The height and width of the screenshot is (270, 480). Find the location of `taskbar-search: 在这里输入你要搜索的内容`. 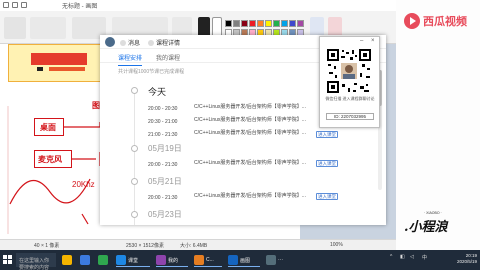

taskbar-search: 在这里输入你要搜索的内容 is located at coordinates (36, 261).